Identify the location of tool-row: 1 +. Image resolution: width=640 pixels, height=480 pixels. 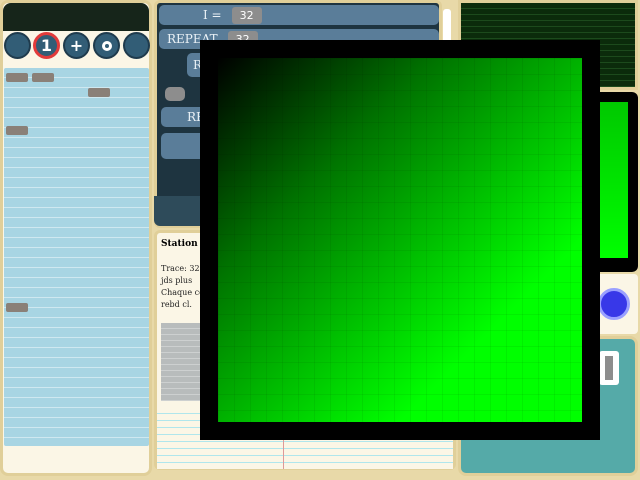
(77, 47).